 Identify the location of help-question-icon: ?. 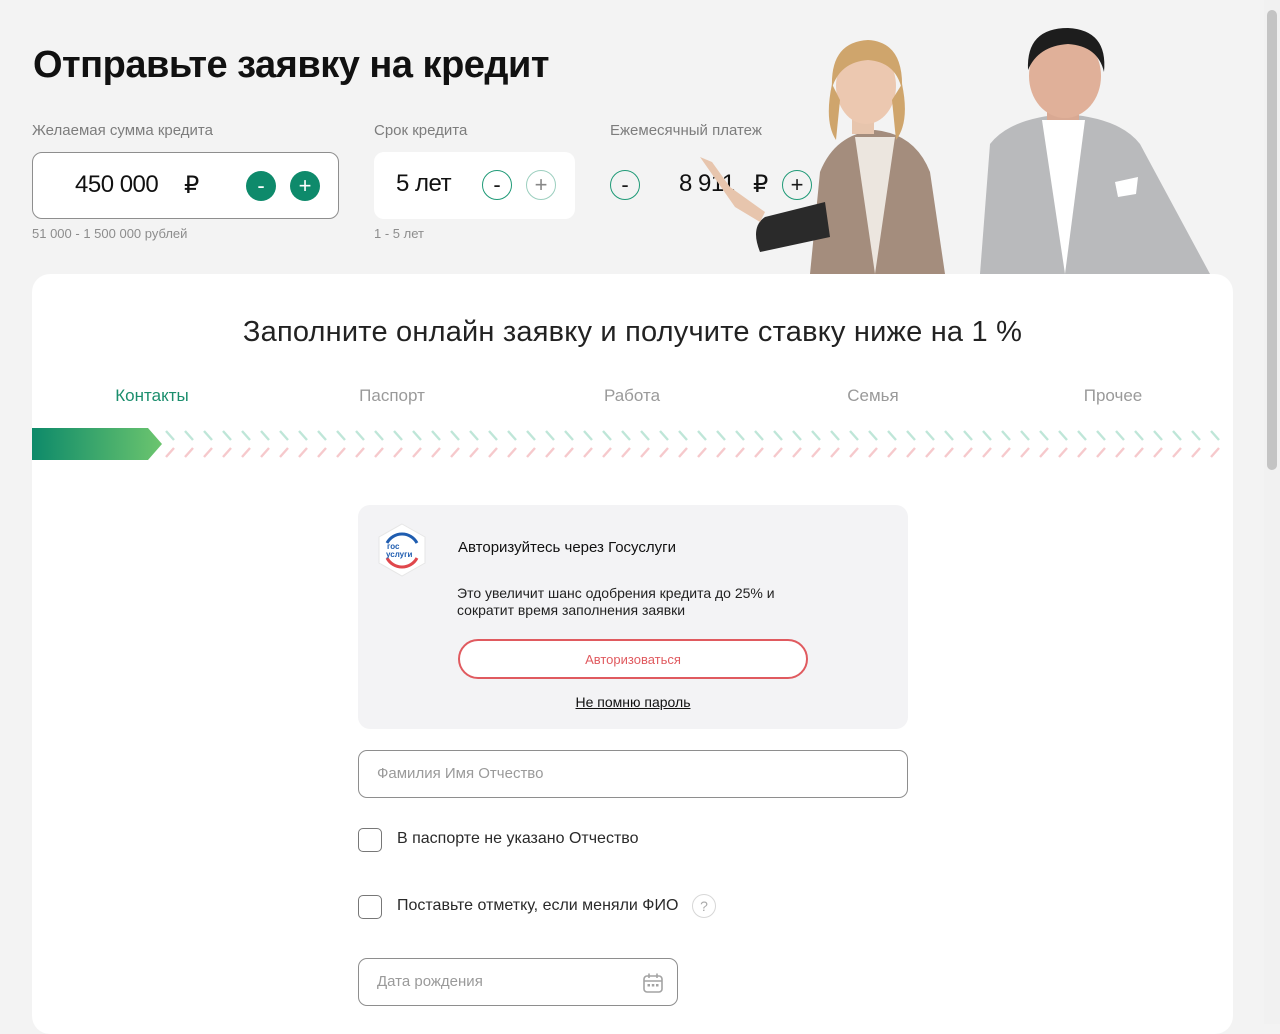
(704, 906).